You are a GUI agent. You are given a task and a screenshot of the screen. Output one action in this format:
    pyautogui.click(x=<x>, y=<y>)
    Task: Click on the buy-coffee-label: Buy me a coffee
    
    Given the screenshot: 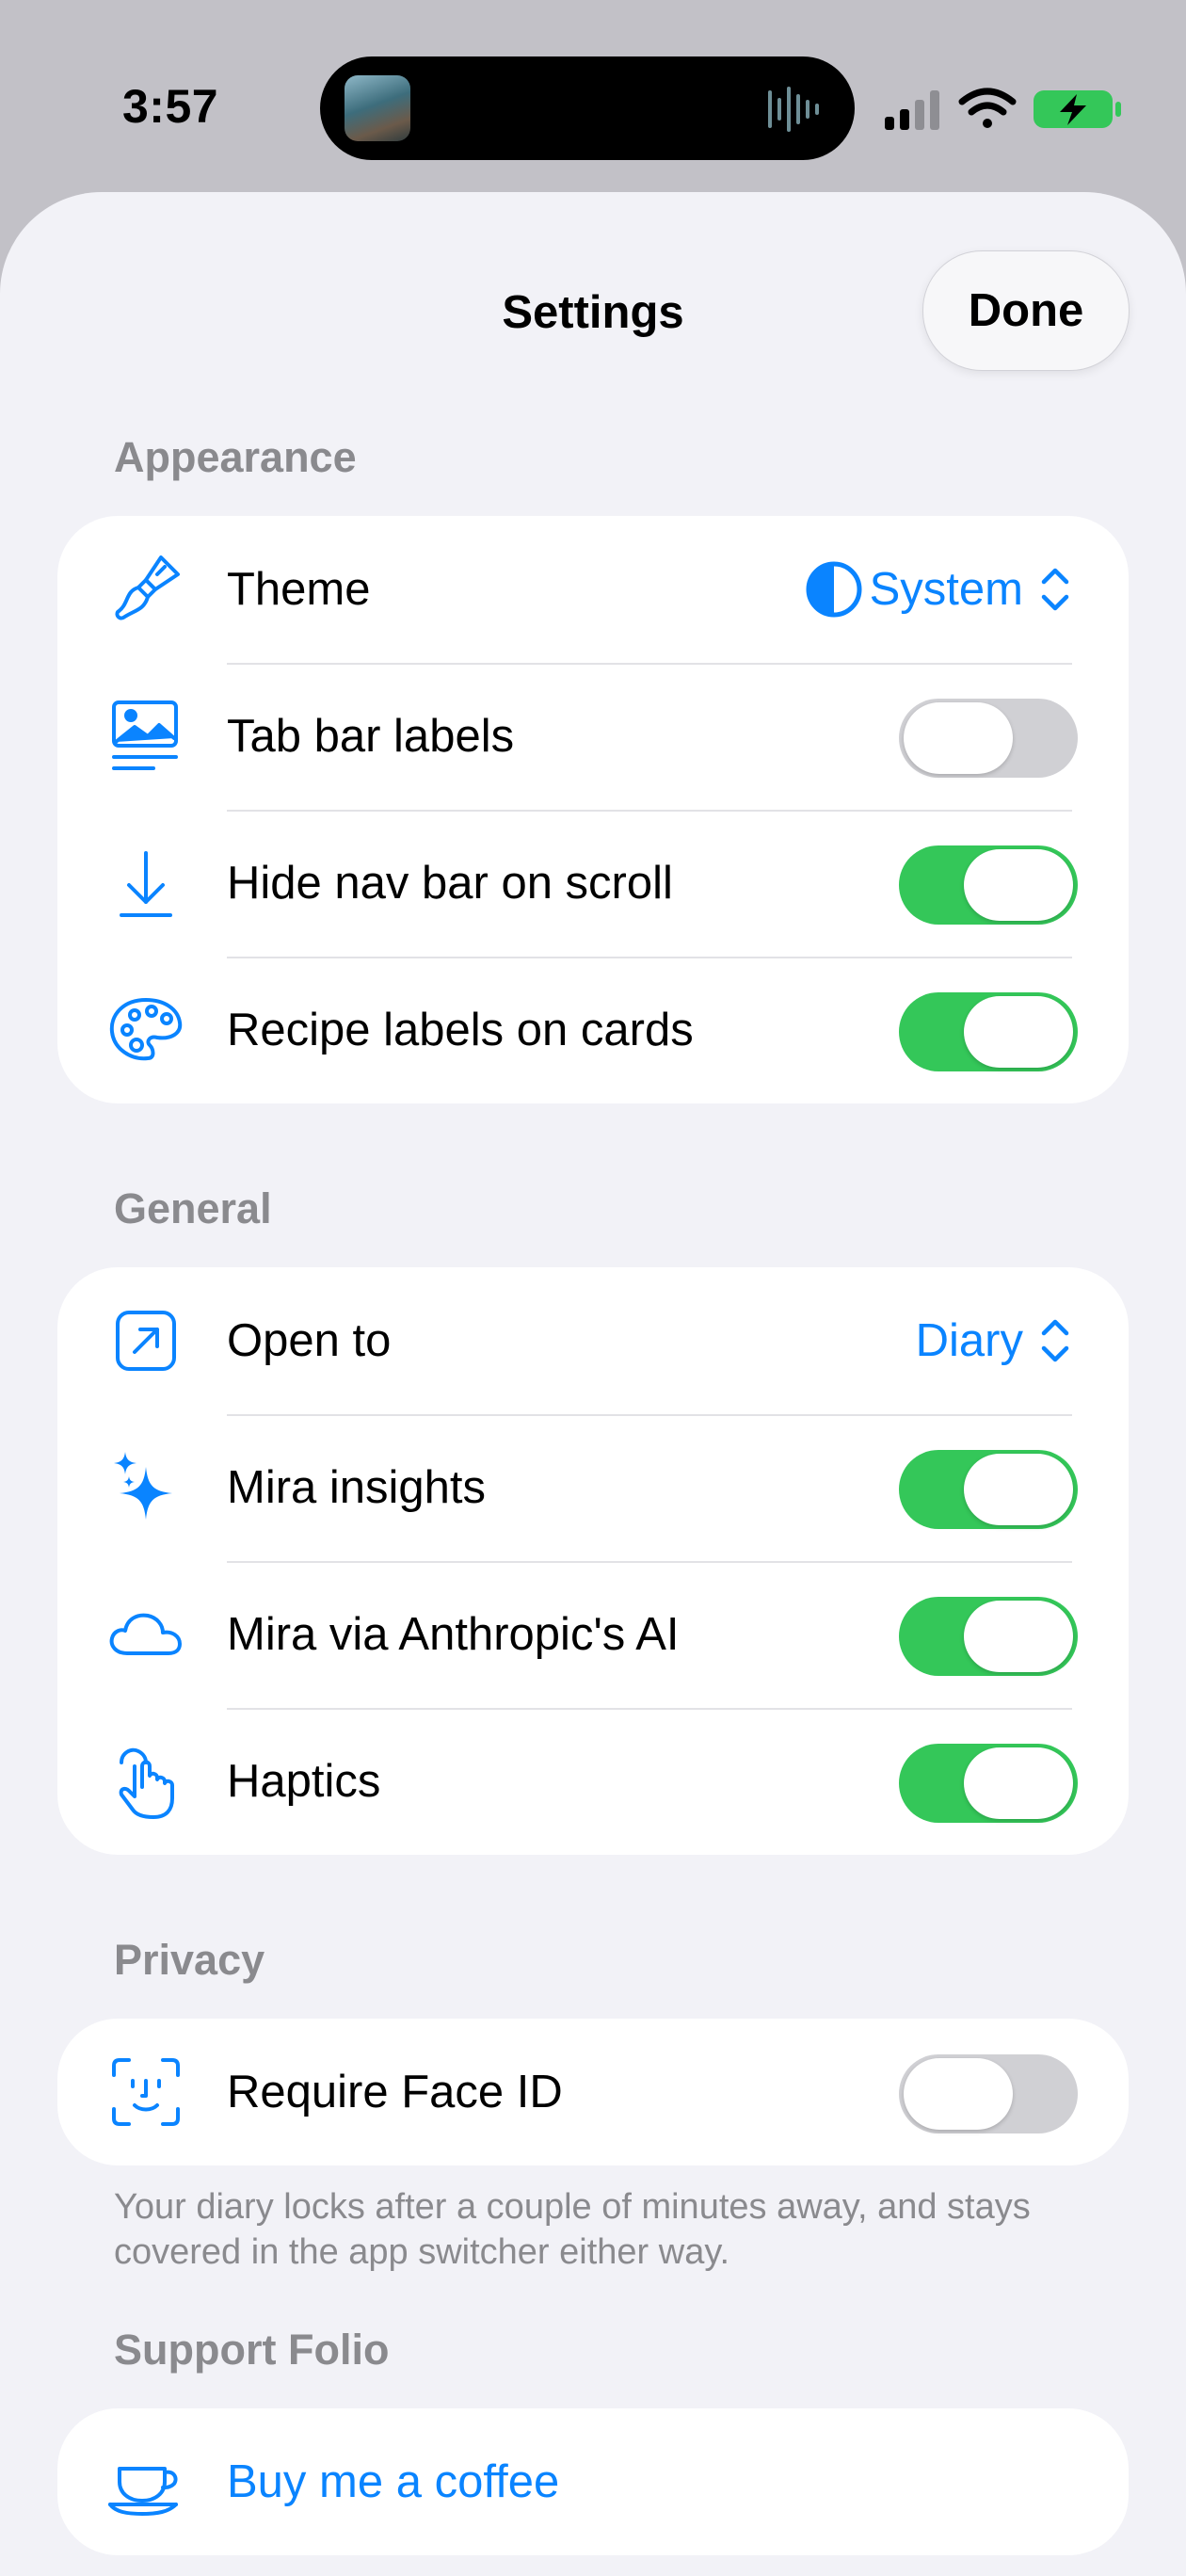 What is the action you would take?
    pyautogui.click(x=393, y=2481)
    